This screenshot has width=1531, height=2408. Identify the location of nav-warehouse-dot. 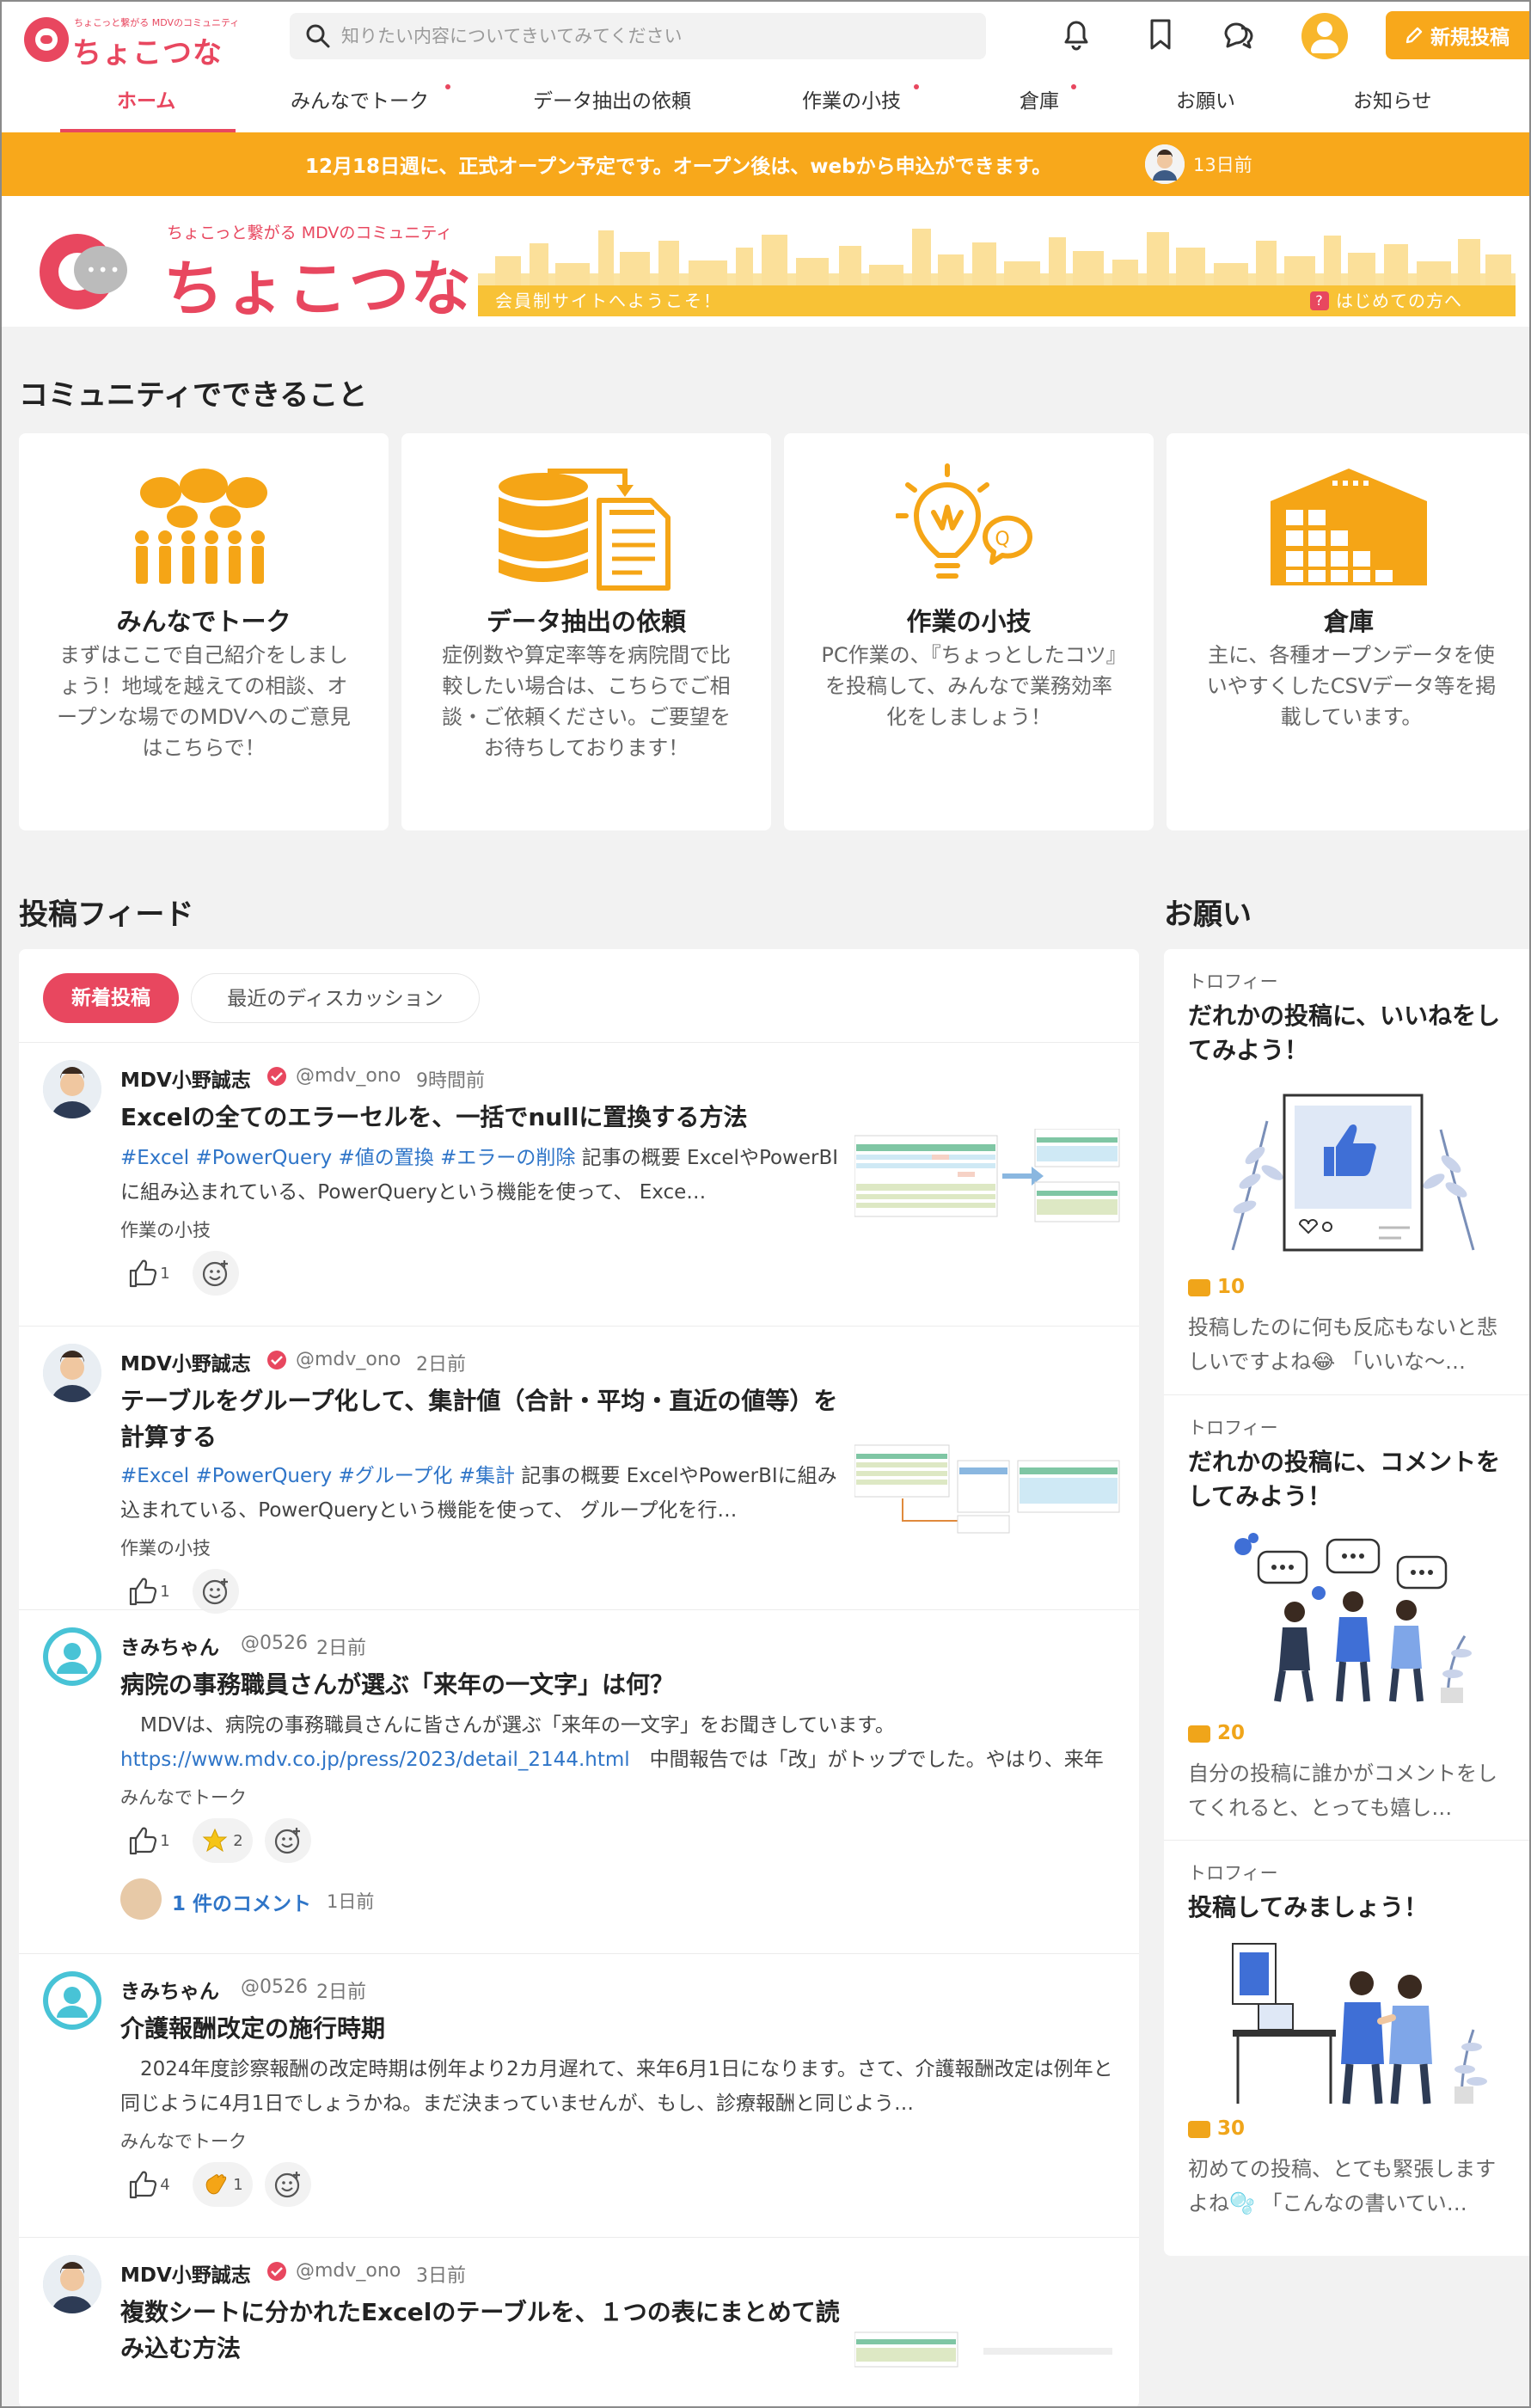
(1073, 86).